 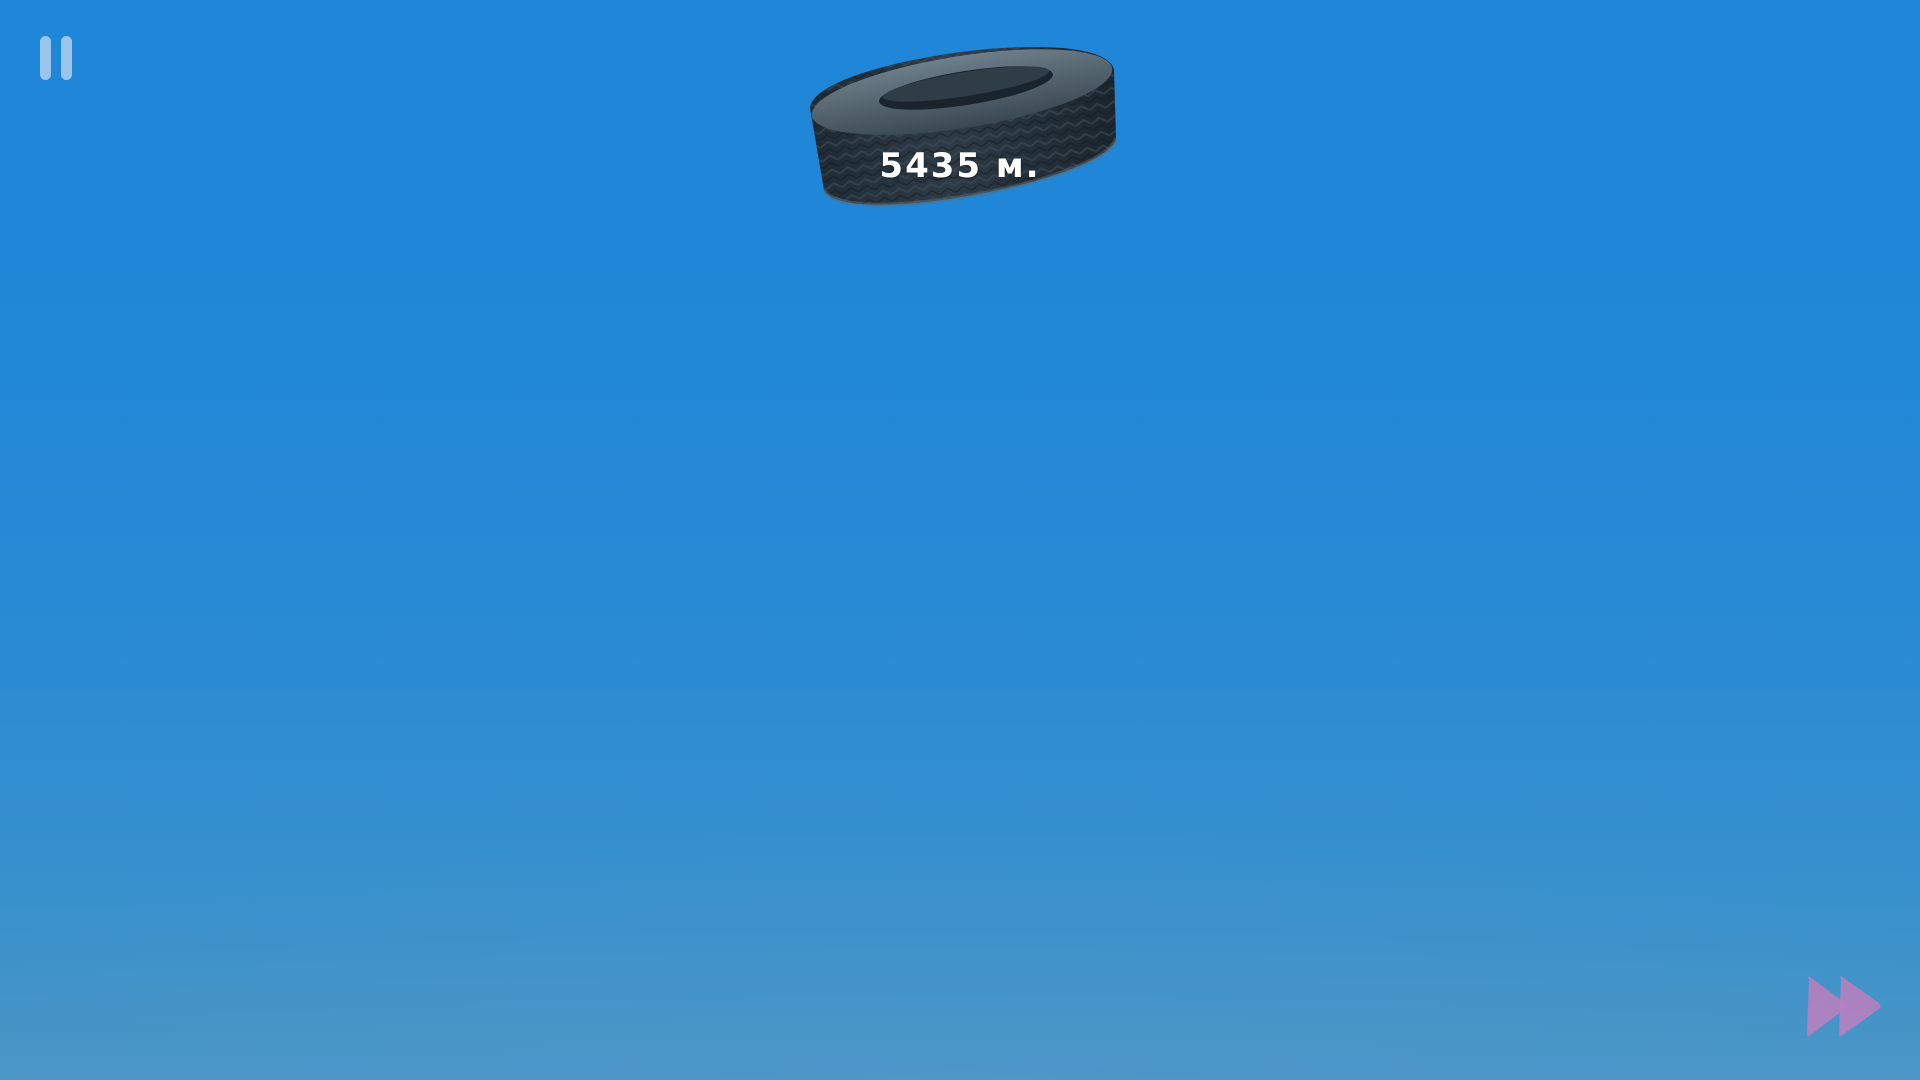 I want to click on distance-counter: 5435 м., so click(x=960, y=166).